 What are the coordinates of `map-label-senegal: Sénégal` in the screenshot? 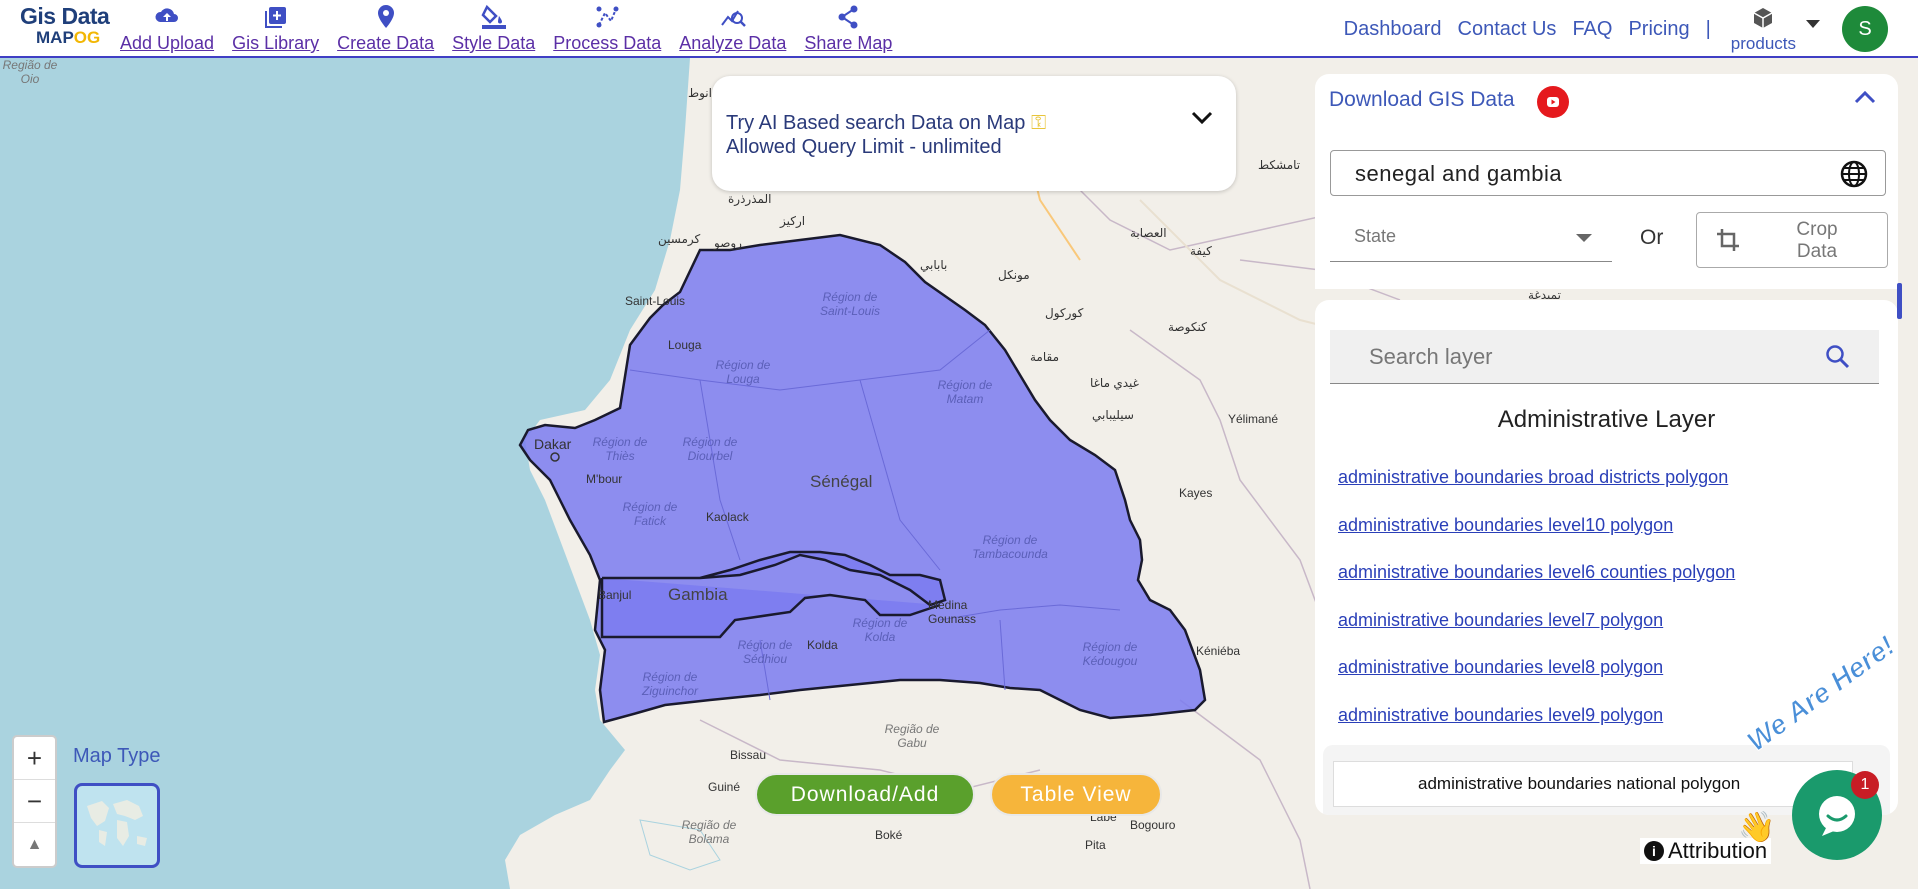 It's located at (841, 481).